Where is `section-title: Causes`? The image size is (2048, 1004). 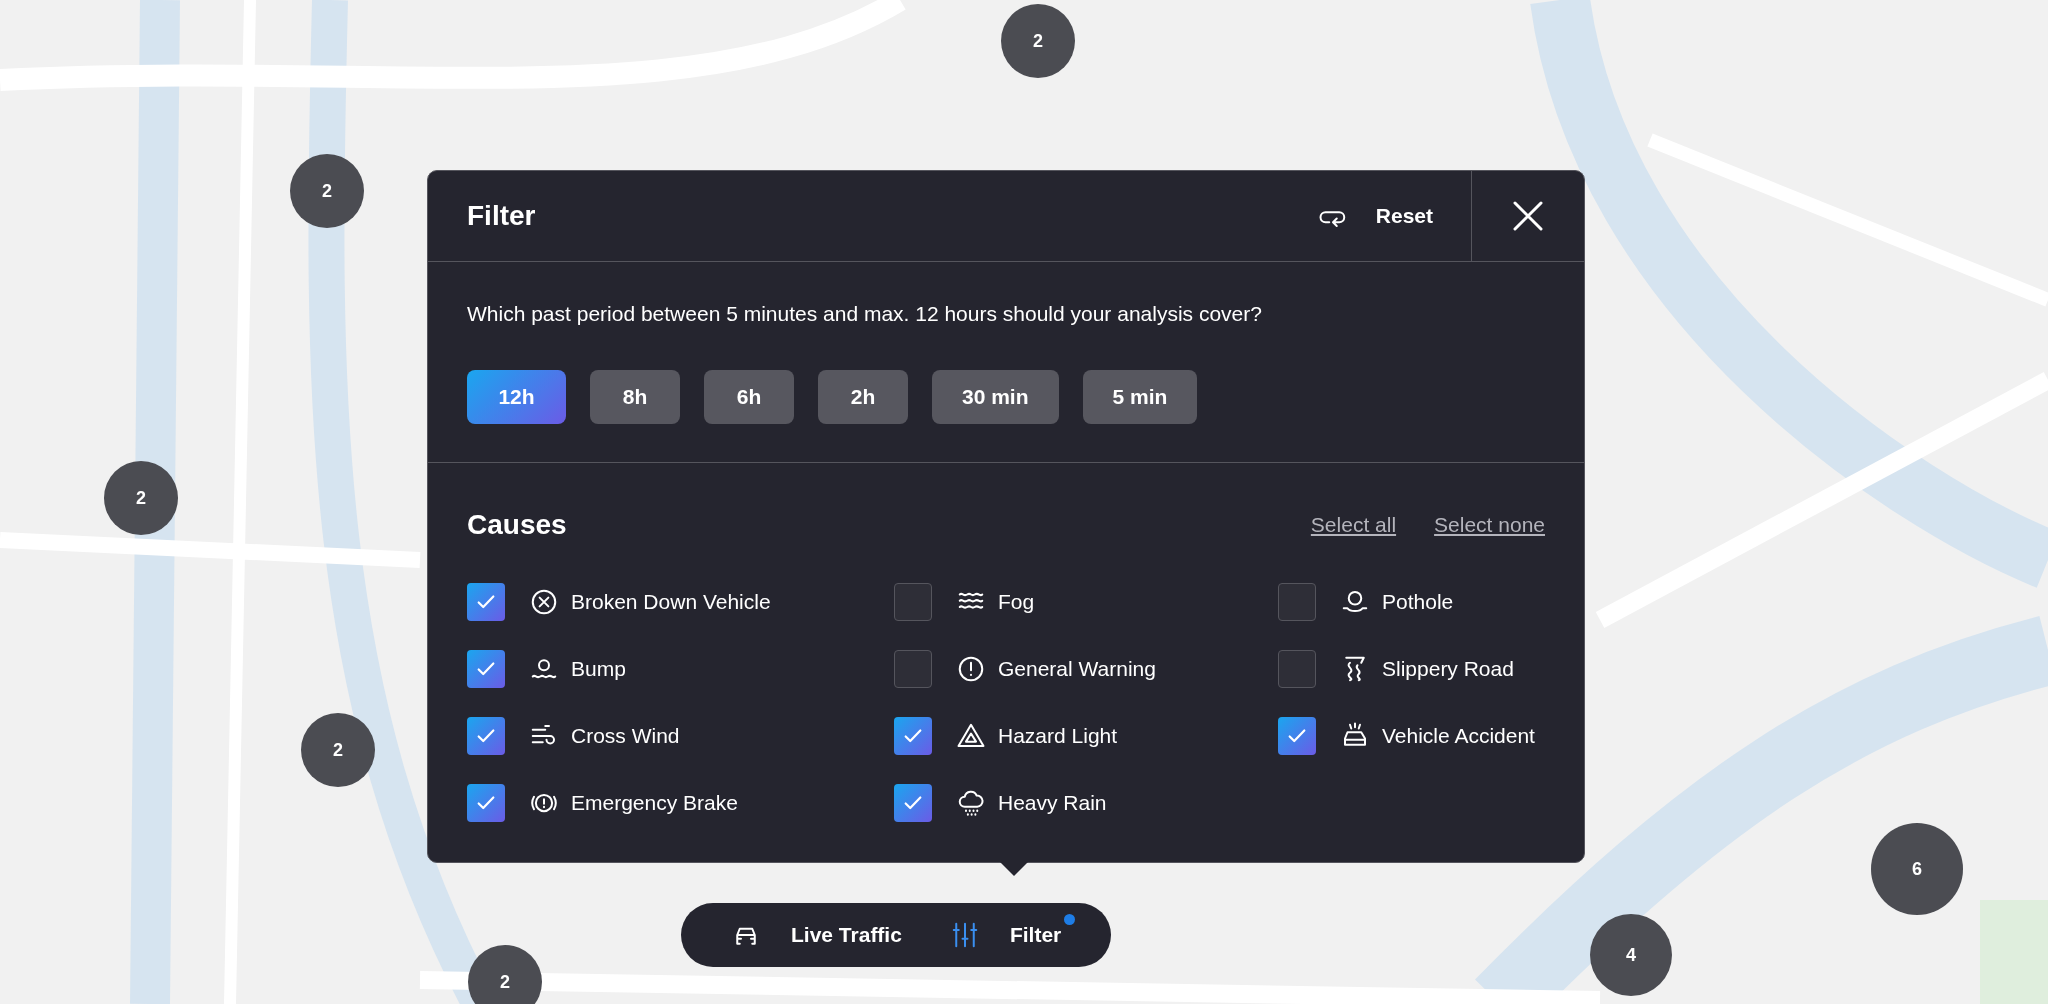 section-title: Causes is located at coordinates (517, 525).